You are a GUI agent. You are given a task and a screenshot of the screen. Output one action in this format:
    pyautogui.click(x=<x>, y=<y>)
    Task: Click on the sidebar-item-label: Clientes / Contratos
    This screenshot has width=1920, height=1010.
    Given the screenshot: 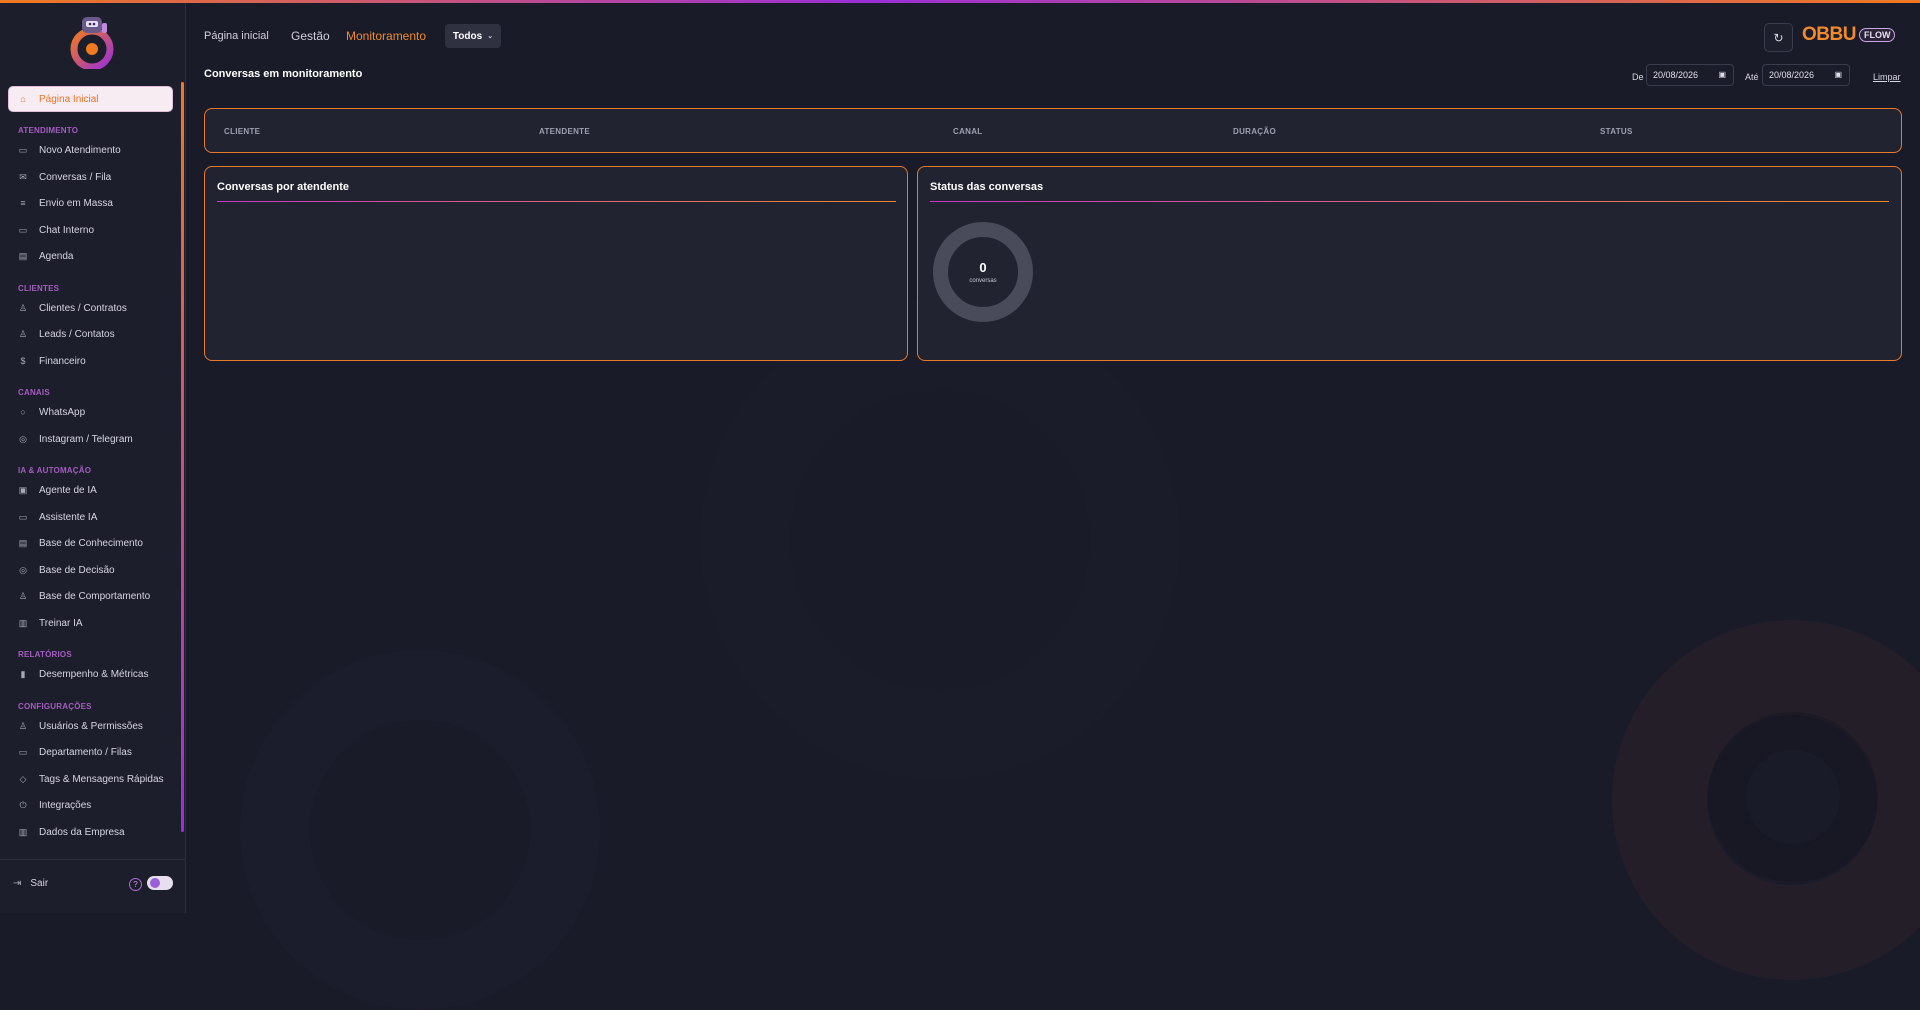 What is the action you would take?
    pyautogui.click(x=83, y=308)
    